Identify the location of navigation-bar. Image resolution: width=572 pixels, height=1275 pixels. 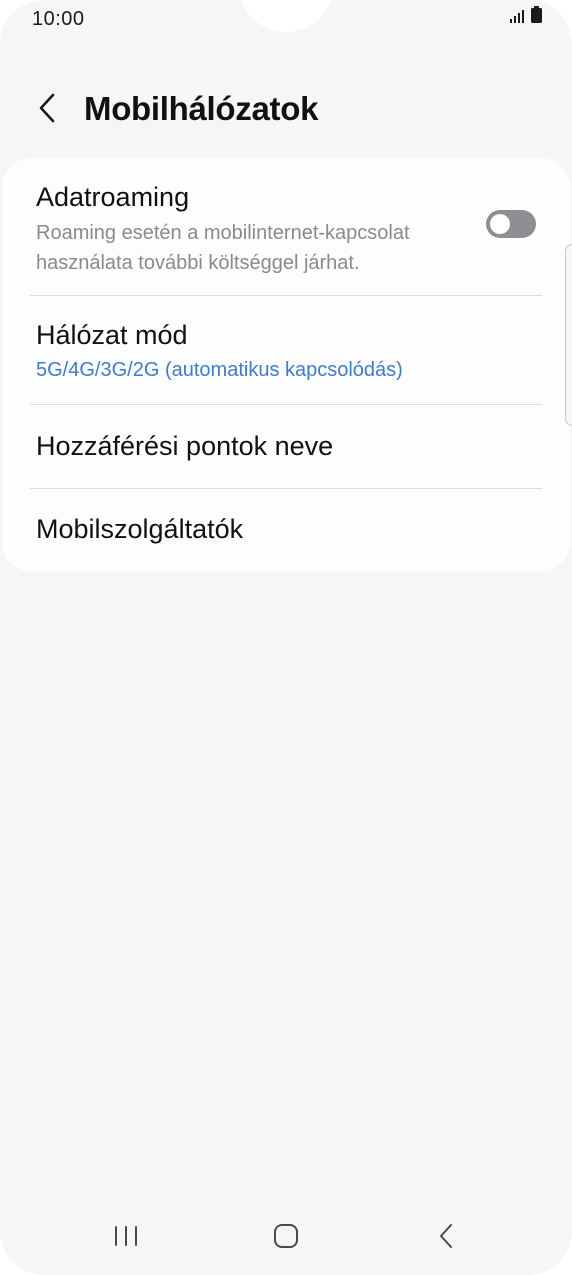
(286, 1238).